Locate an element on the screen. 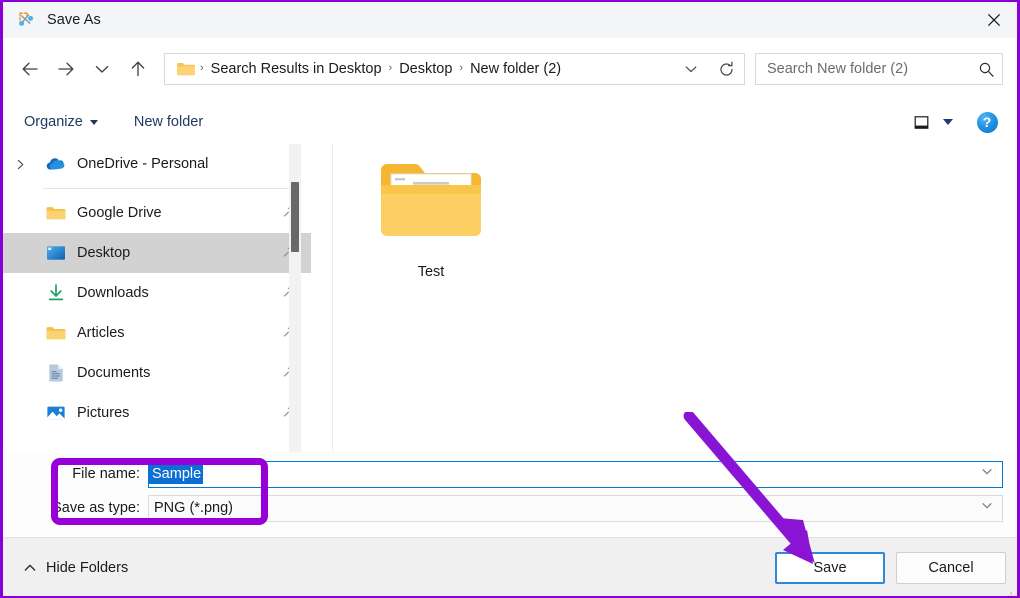 The image size is (1020, 598). resize-grip is located at coordinates (1008, 590).